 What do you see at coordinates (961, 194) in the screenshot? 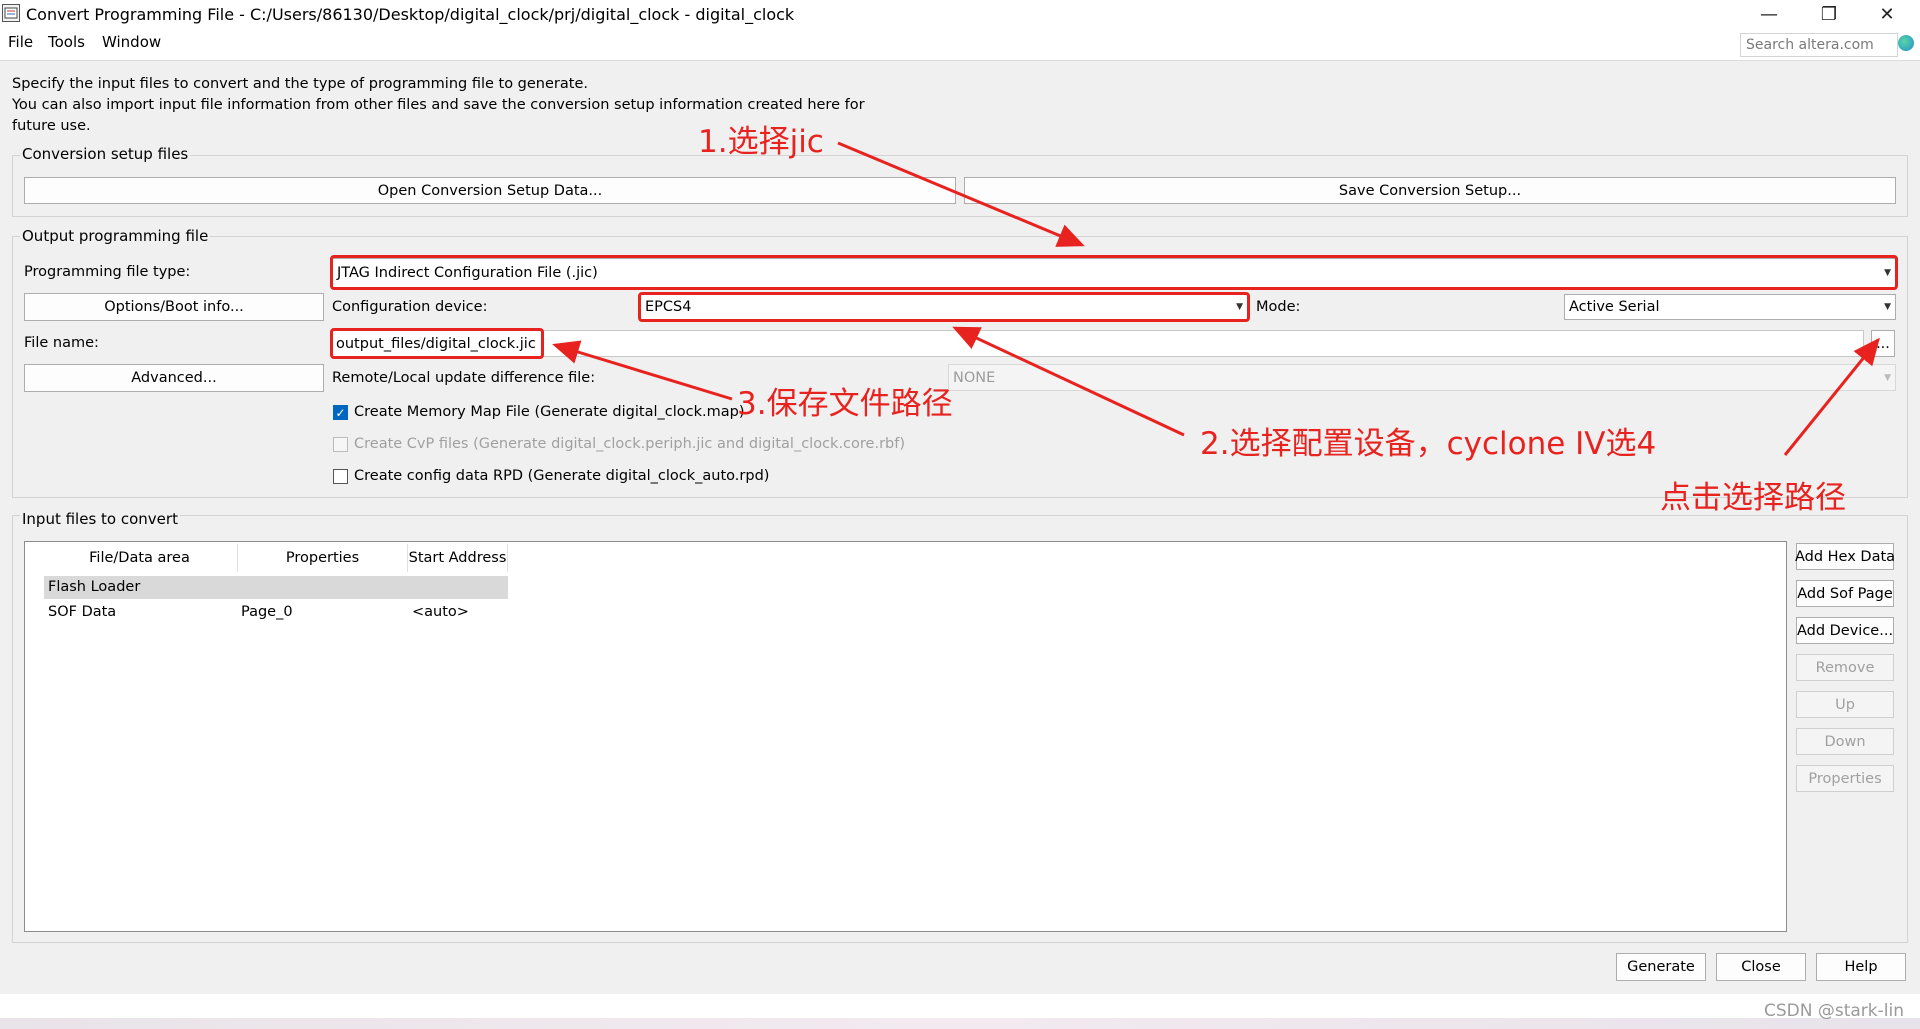
I see `arrow-step1` at bounding box center [961, 194].